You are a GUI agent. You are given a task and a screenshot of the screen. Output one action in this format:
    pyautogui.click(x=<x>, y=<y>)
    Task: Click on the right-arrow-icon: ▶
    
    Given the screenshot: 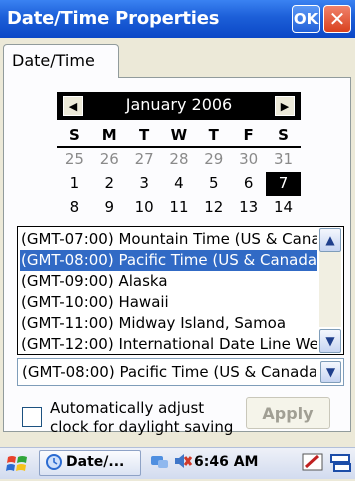 What is the action you would take?
    pyautogui.click(x=285, y=106)
    